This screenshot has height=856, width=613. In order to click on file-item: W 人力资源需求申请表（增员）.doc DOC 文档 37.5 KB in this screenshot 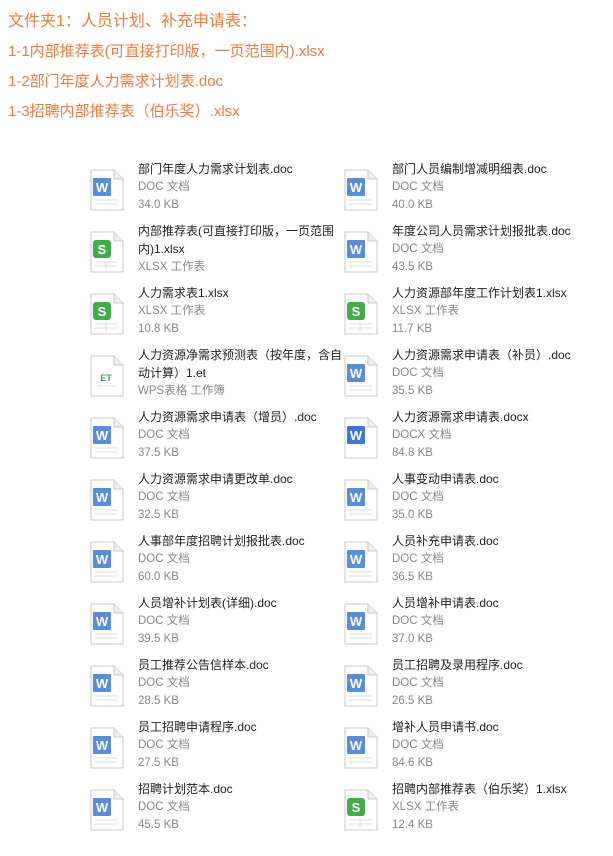, I will do `click(217, 439)`.